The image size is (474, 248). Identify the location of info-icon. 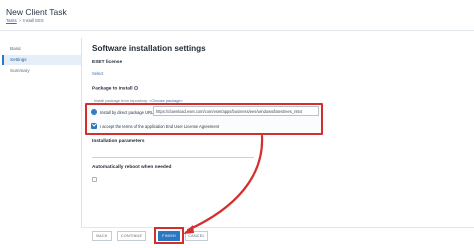
(135, 87).